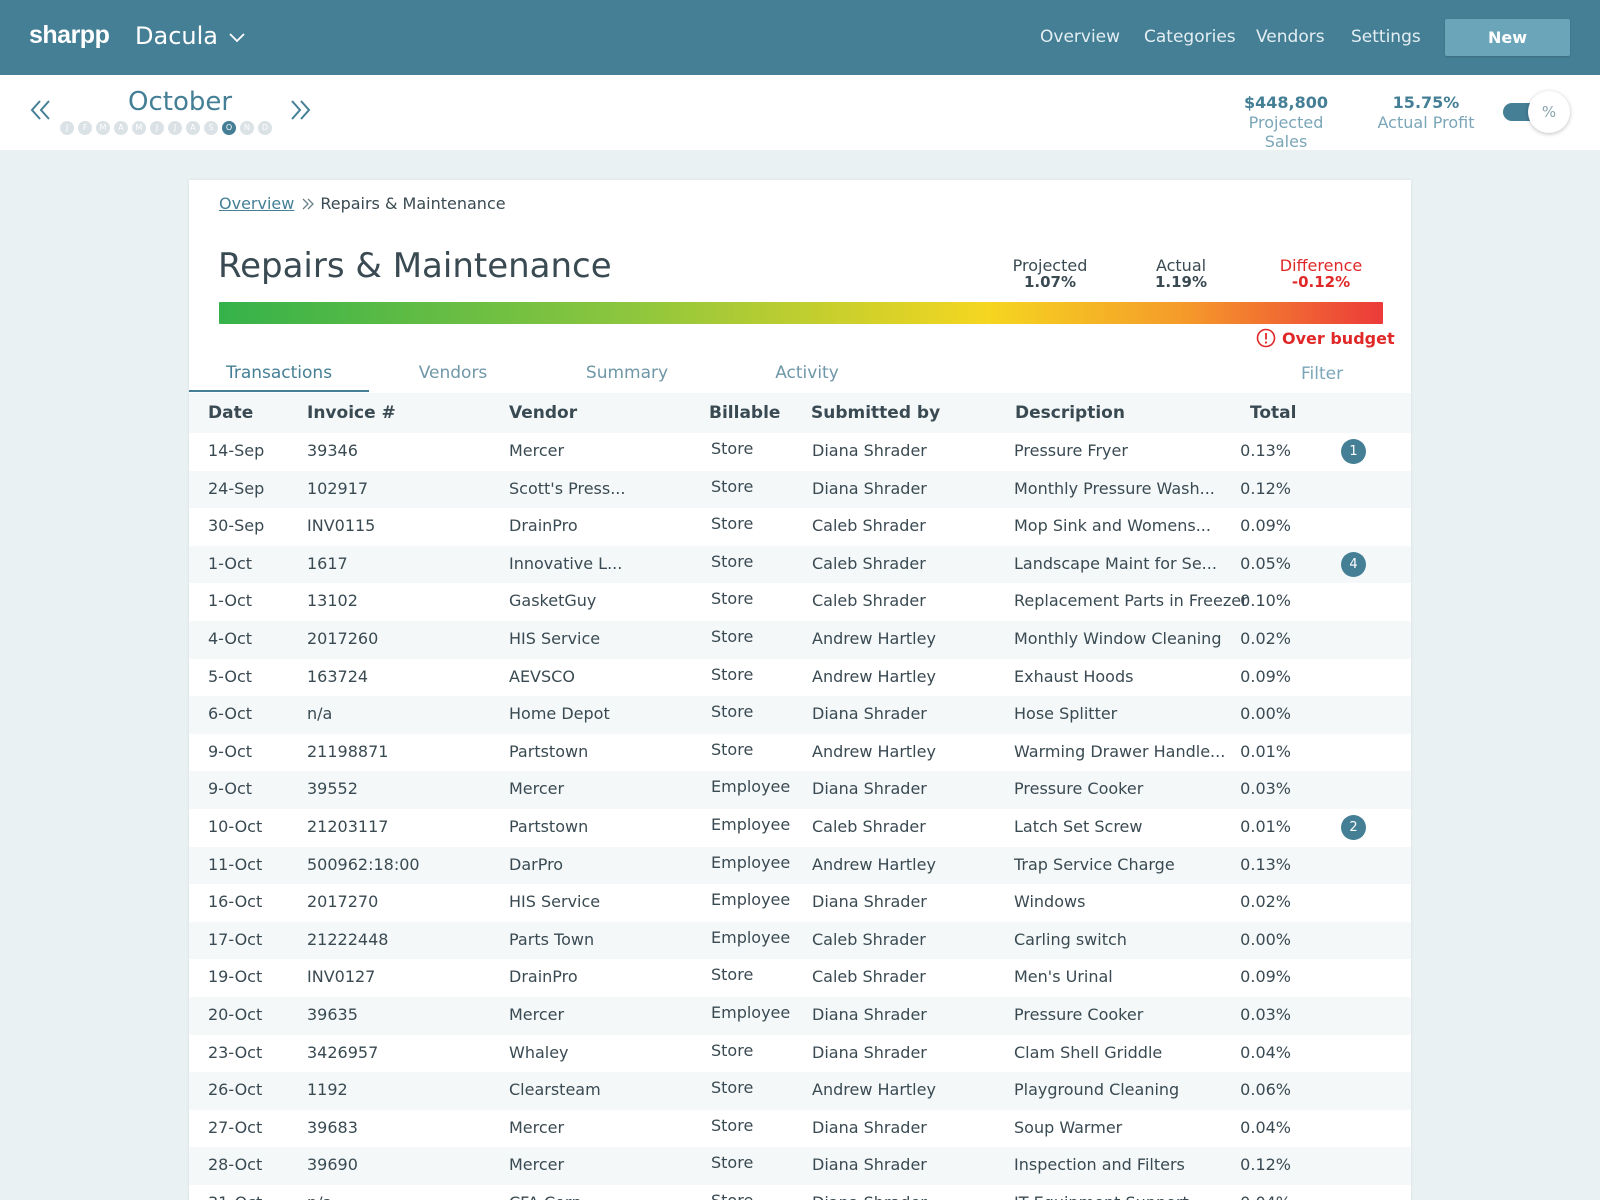 Image resolution: width=1600 pixels, height=1200 pixels. Describe the element at coordinates (453, 375) in the screenshot. I see `tab-vendors: Vendors` at that location.